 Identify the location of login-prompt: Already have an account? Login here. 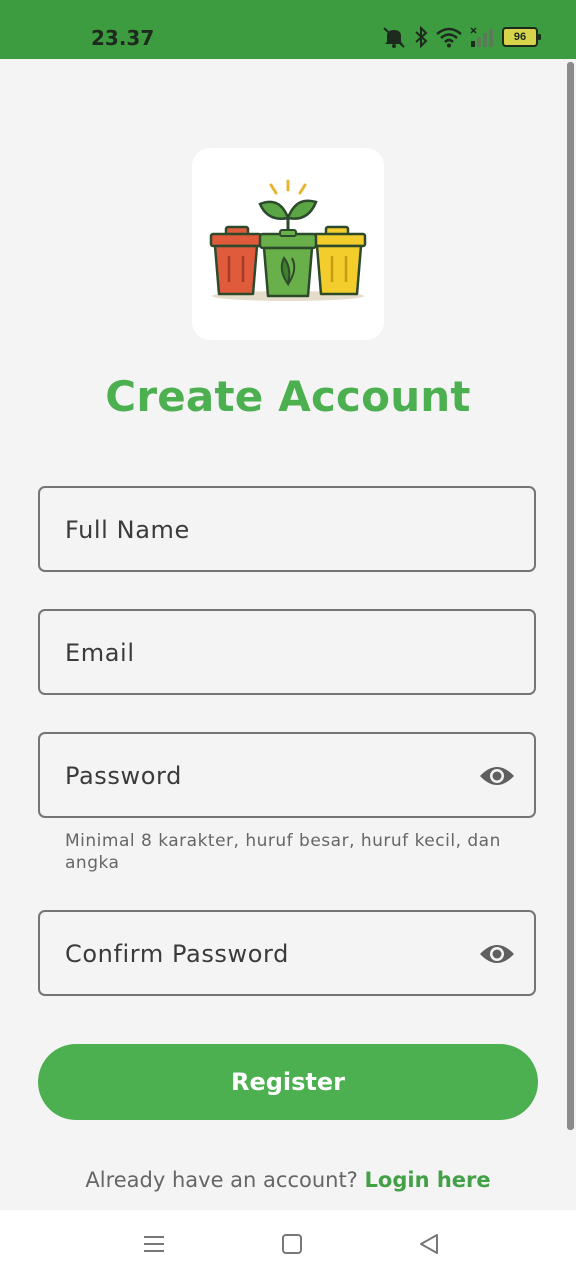
(288, 1180).